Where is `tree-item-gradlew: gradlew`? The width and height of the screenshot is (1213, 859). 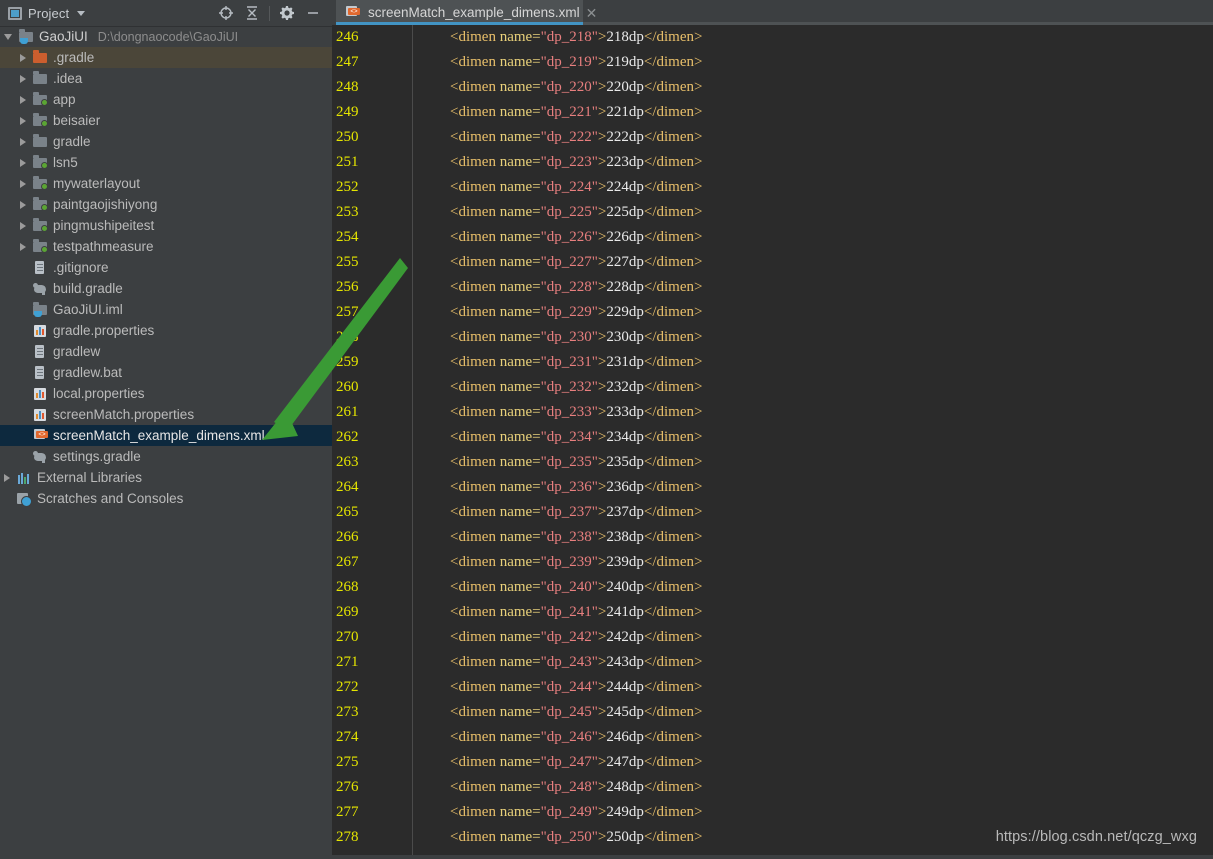 tree-item-gradlew: gradlew is located at coordinates (166, 351).